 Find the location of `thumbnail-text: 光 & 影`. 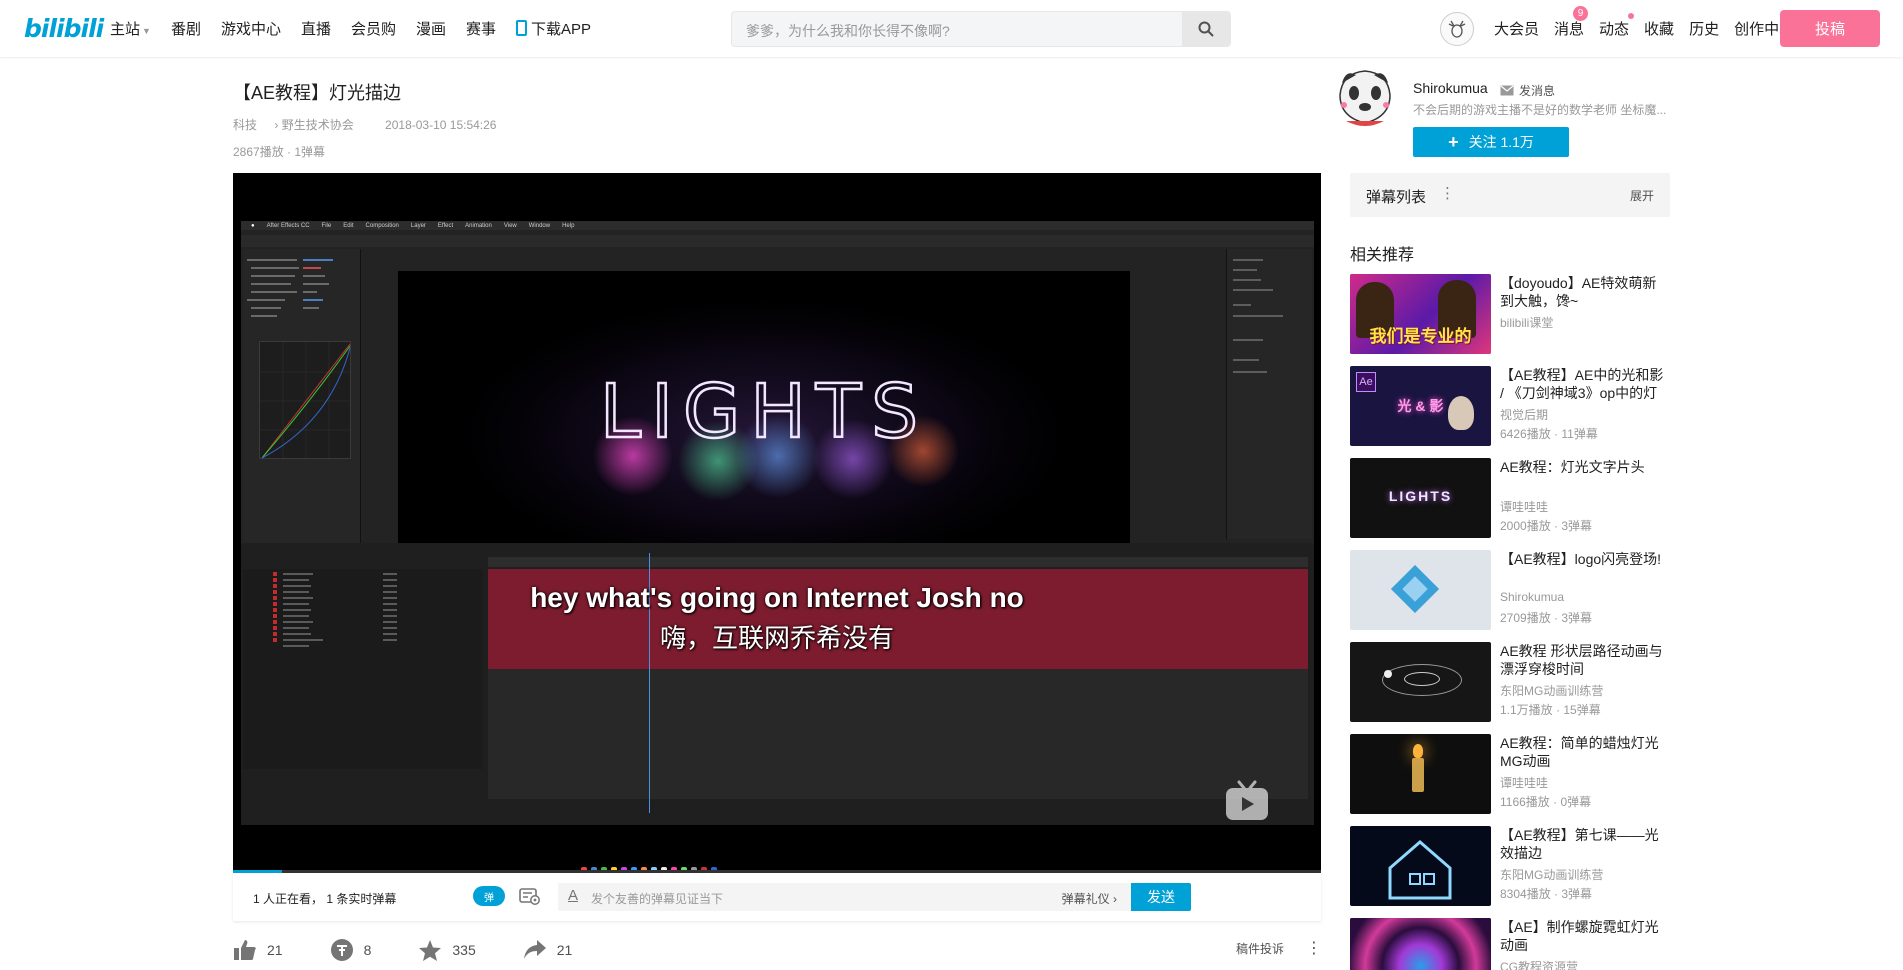

thumbnail-text: 光 & 影 is located at coordinates (1420, 406).